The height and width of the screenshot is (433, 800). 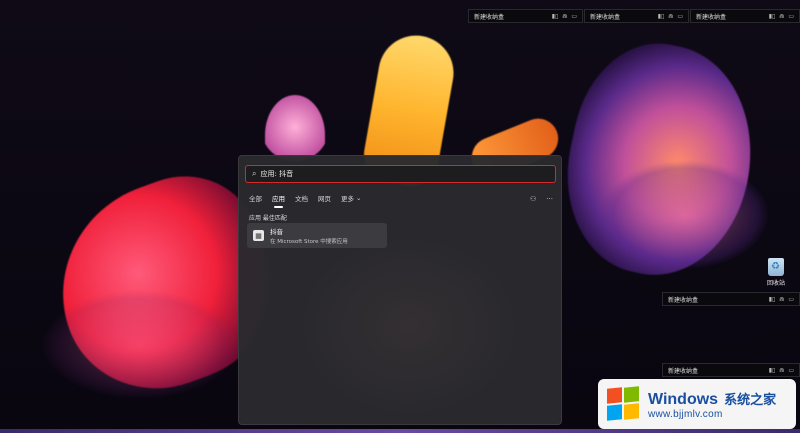 What do you see at coordinates (278, 200) in the screenshot?
I see `tab-apps: 应用` at bounding box center [278, 200].